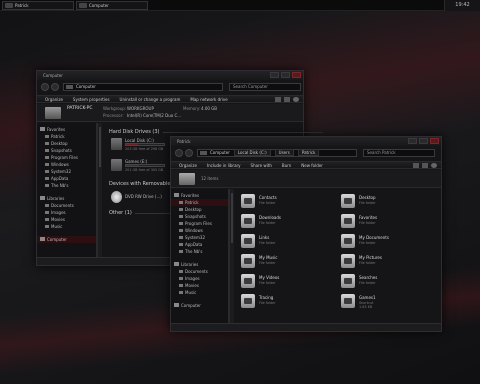 The height and width of the screenshot is (384, 480). Describe the element at coordinates (220, 152) in the screenshot. I see `crumb-computer: Computer` at that location.